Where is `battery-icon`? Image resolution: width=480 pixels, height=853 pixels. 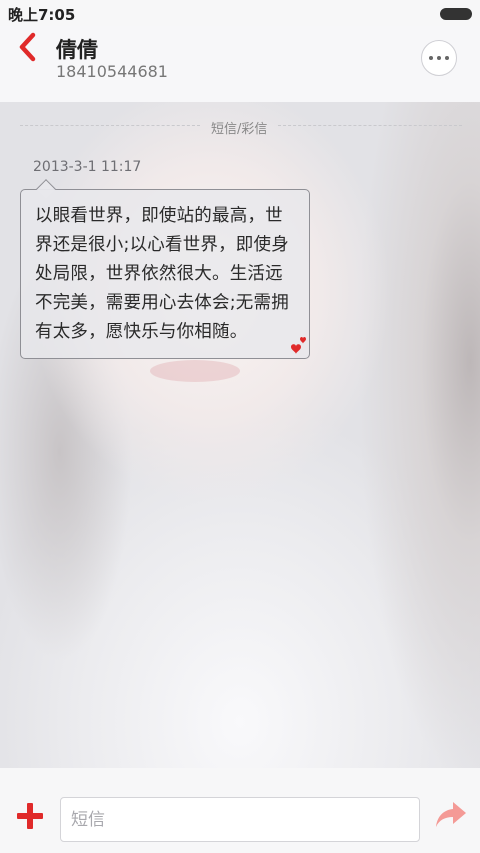 battery-icon is located at coordinates (456, 14).